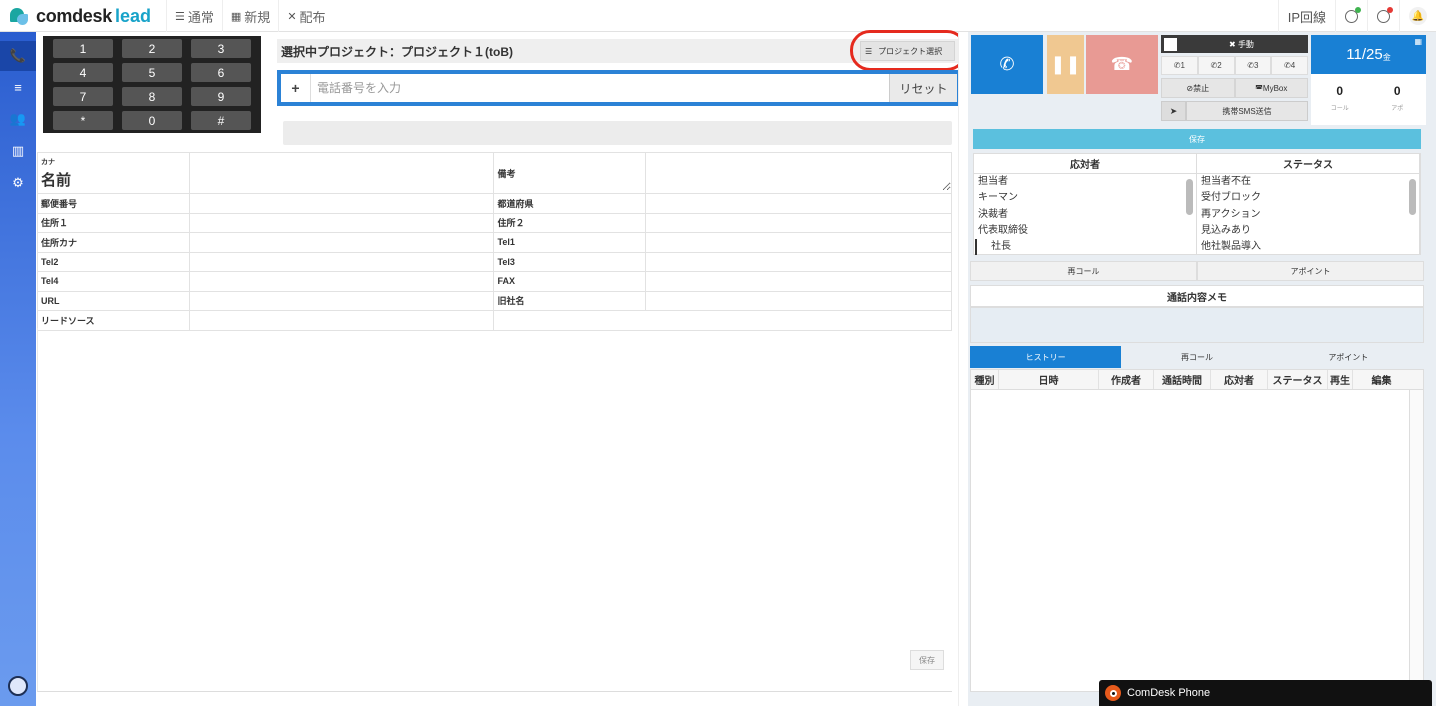  I want to click on call-button: ✆, so click(1007, 64).